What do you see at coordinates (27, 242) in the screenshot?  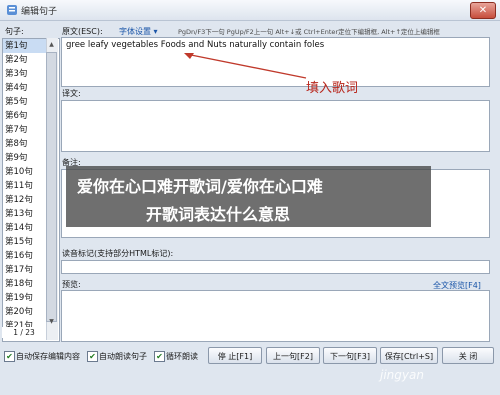 I see `sentence-list-item: 第15句` at bounding box center [27, 242].